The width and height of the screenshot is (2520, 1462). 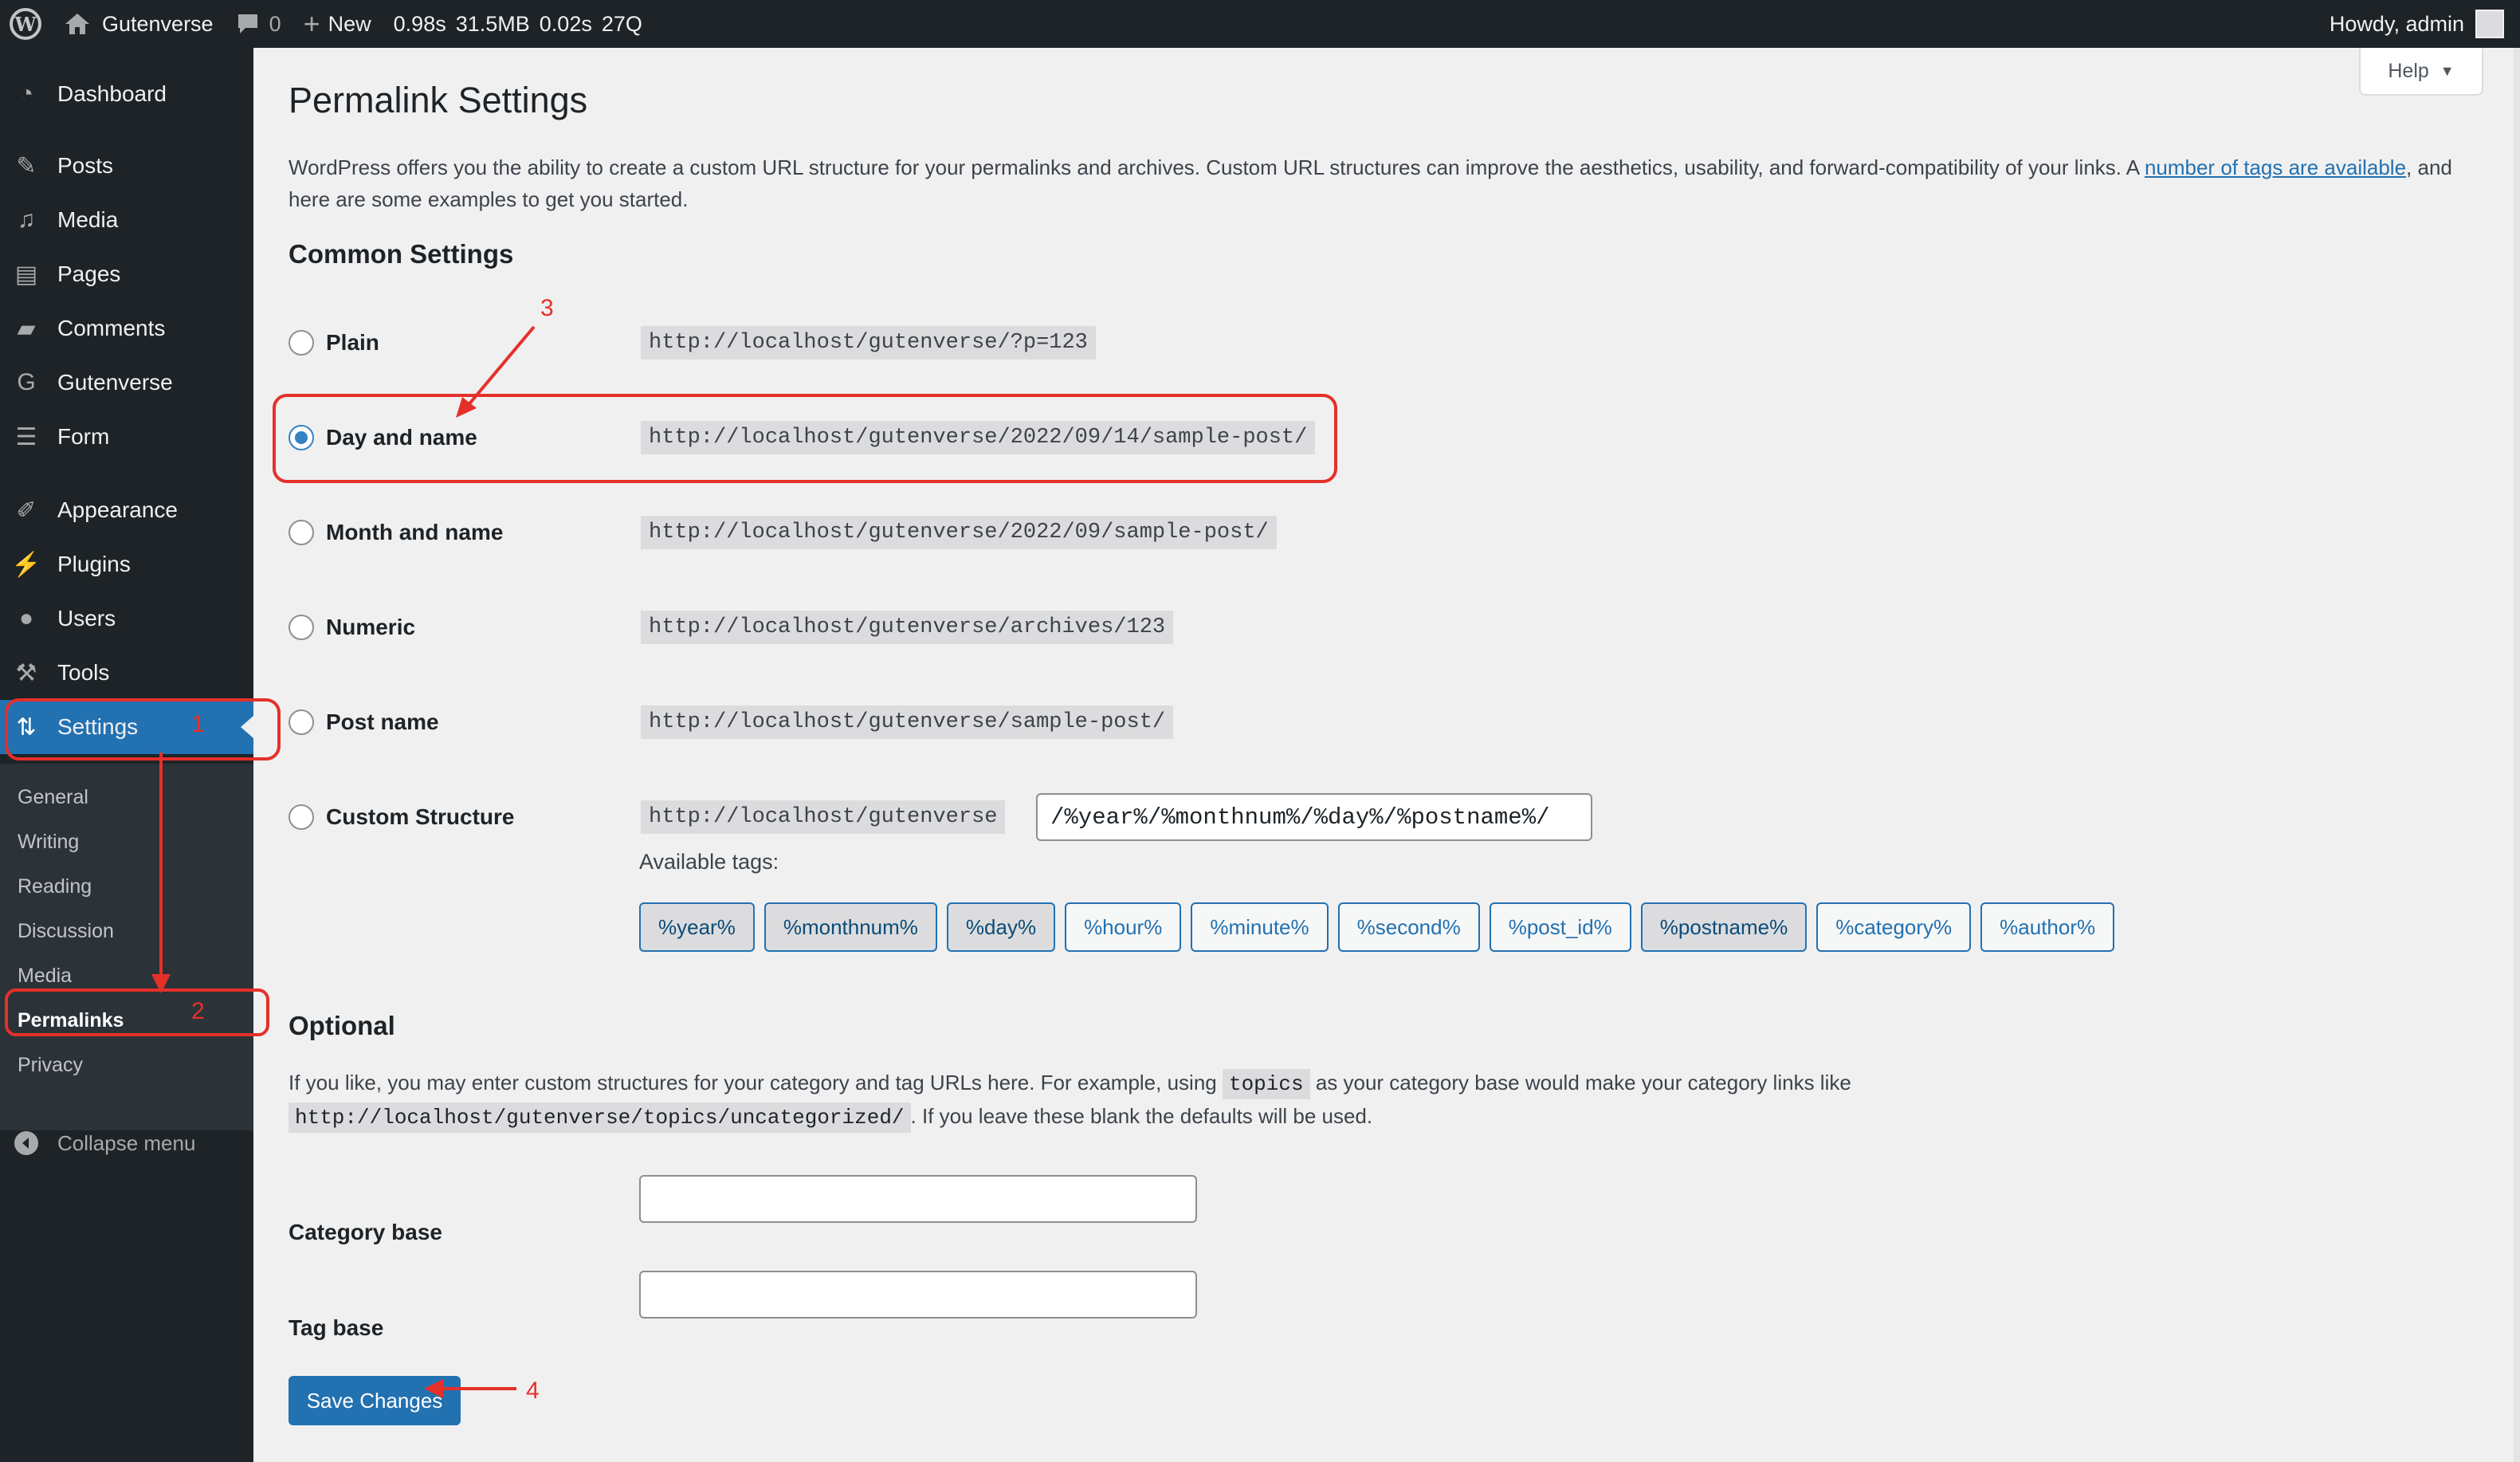 What do you see at coordinates (918, 1199) in the screenshot?
I see `category-base-input` at bounding box center [918, 1199].